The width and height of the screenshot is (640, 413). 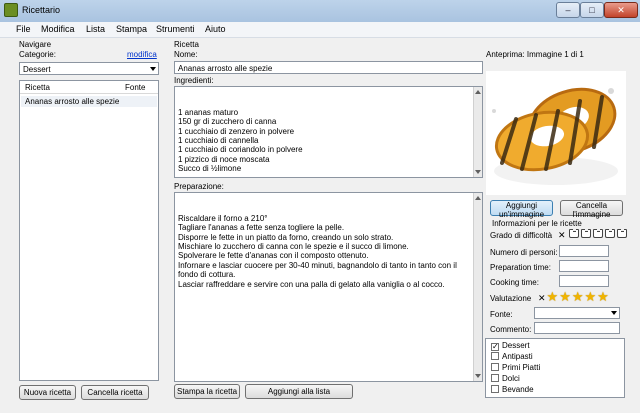 I want to click on recipe-name-field: Ananas arrosto alle spezie, so click(x=328, y=67).